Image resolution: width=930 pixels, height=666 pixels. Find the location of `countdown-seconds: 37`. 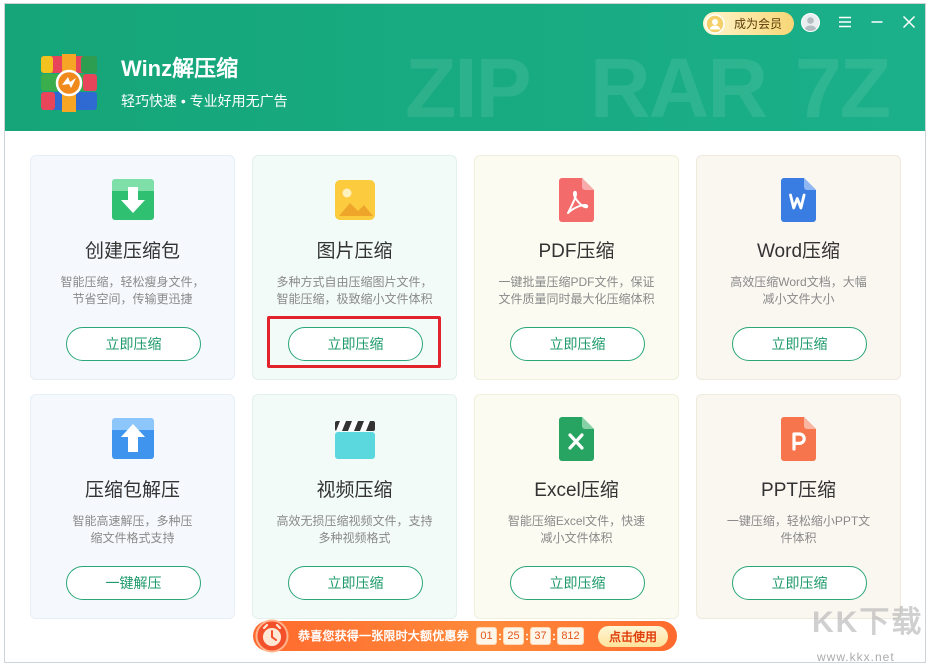

countdown-seconds: 37 is located at coordinates (540, 636).